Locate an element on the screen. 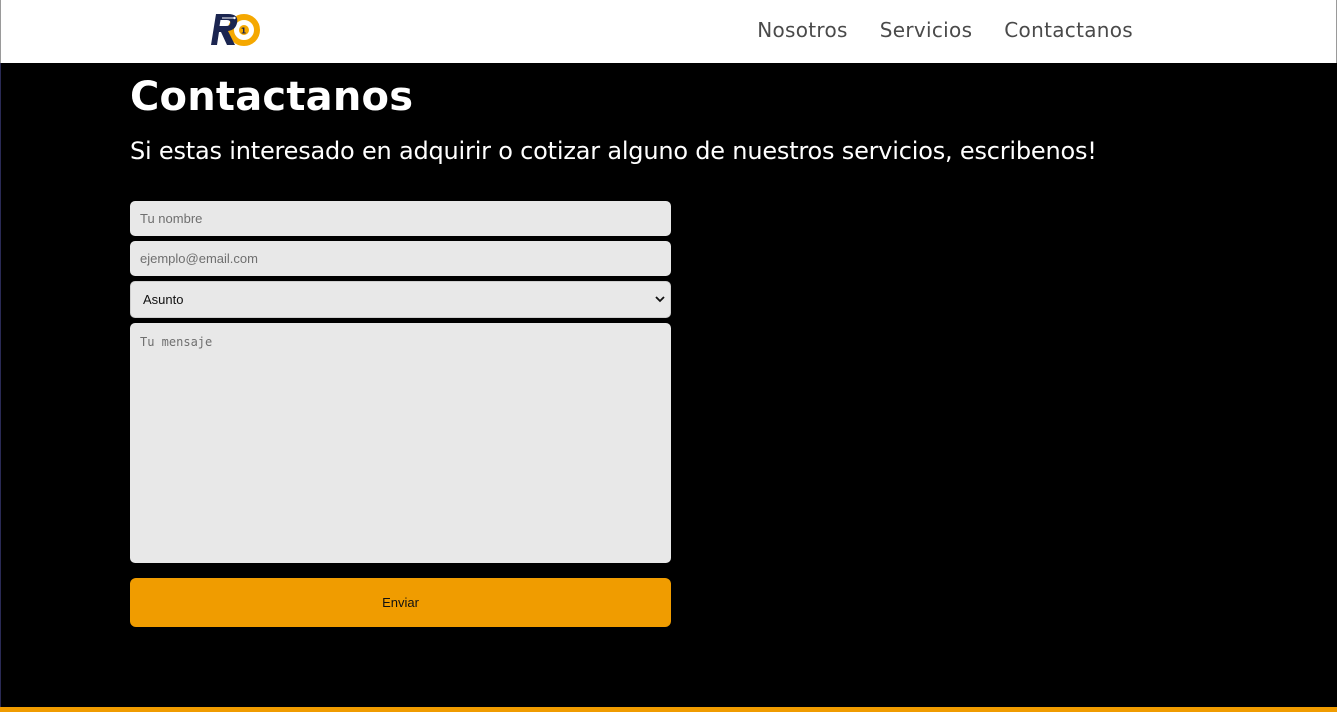 The width and height of the screenshot is (1337, 712). email-input is located at coordinates (400, 258).